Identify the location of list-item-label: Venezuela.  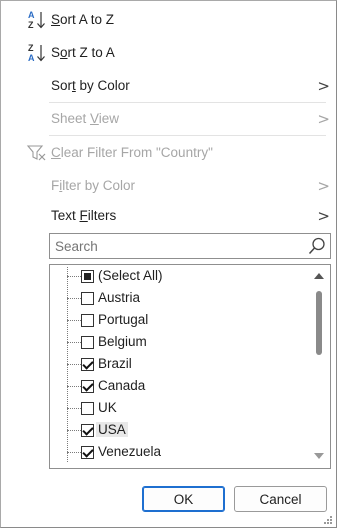
(130, 451).